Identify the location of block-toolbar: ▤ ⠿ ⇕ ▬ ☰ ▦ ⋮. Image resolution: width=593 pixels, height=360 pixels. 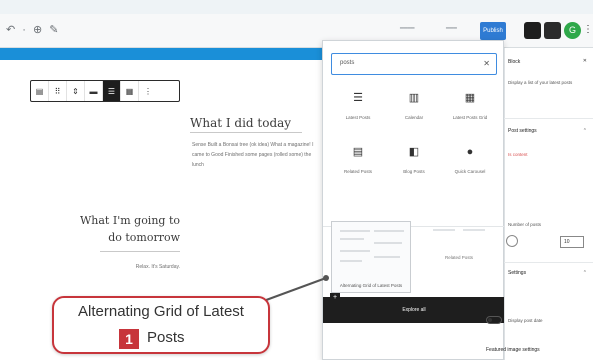
(105, 91).